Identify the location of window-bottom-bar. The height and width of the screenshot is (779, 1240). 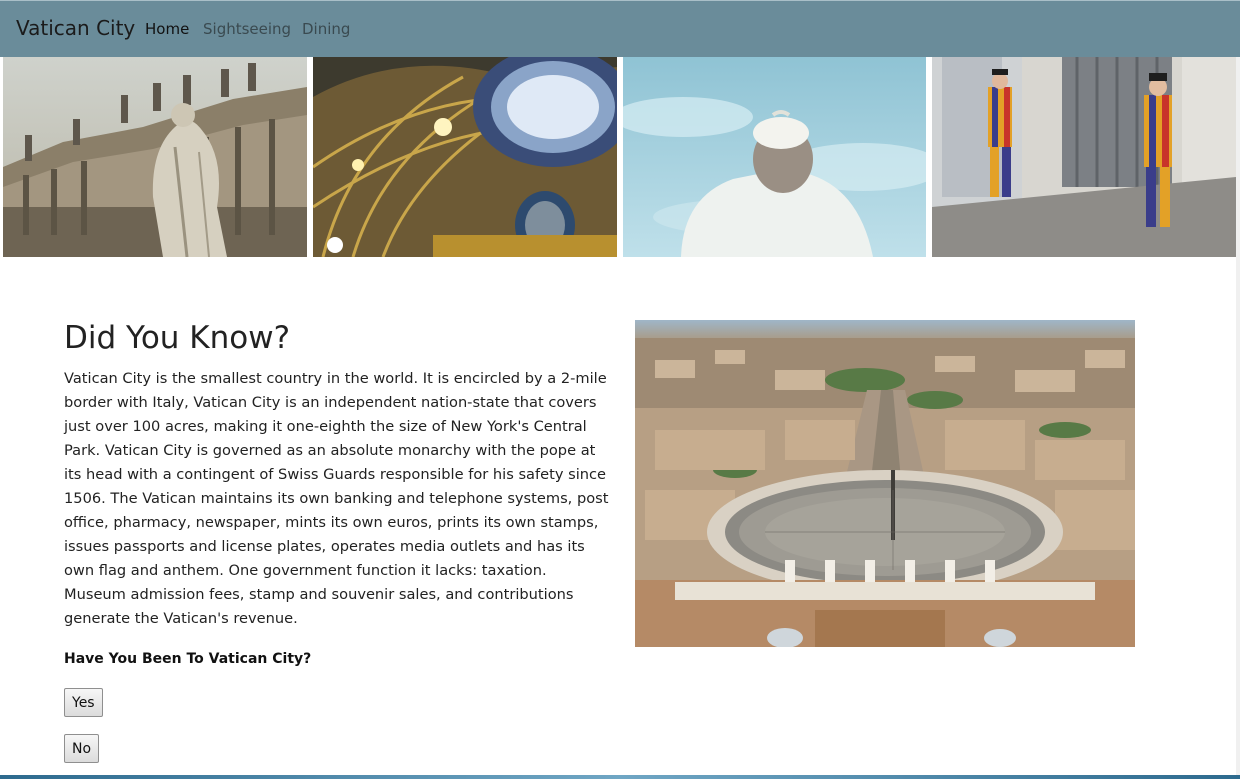
(620, 777).